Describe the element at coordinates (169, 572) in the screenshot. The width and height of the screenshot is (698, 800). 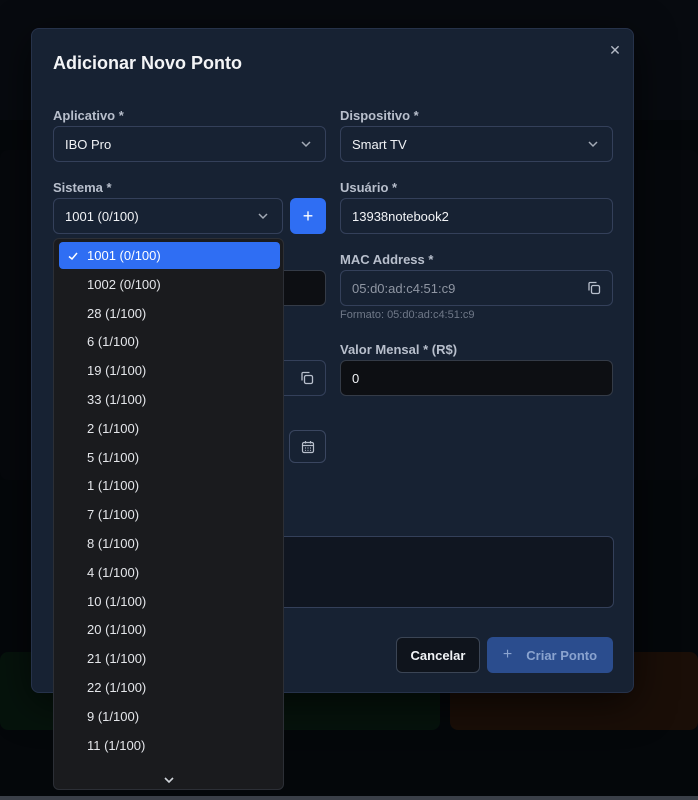
I see `dropdown-option: 4 (1/100)` at that location.